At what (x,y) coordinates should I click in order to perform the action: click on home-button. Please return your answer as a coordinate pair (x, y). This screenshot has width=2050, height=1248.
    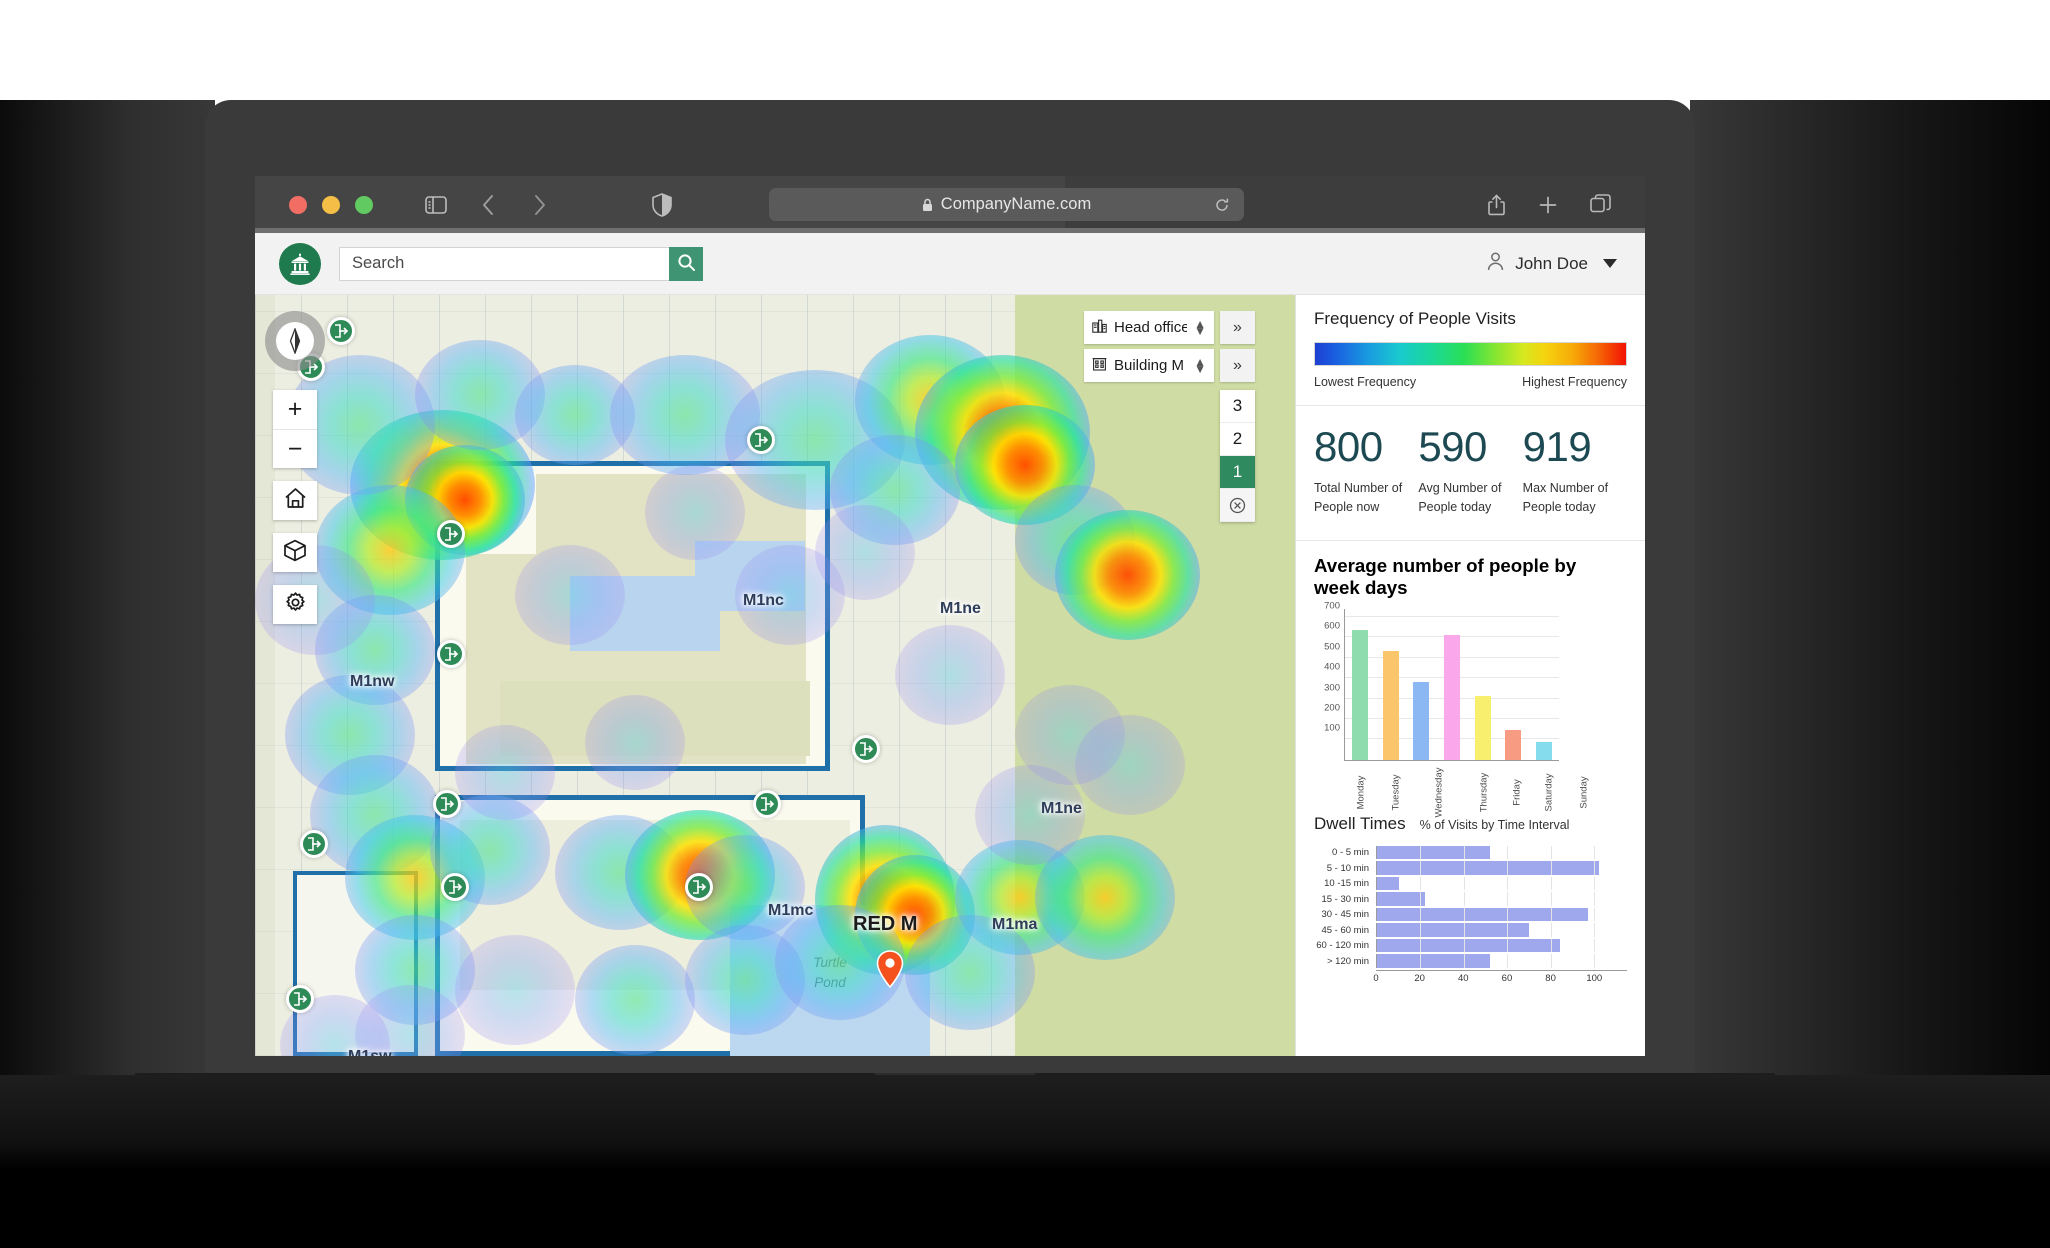
    Looking at the image, I should click on (295, 500).